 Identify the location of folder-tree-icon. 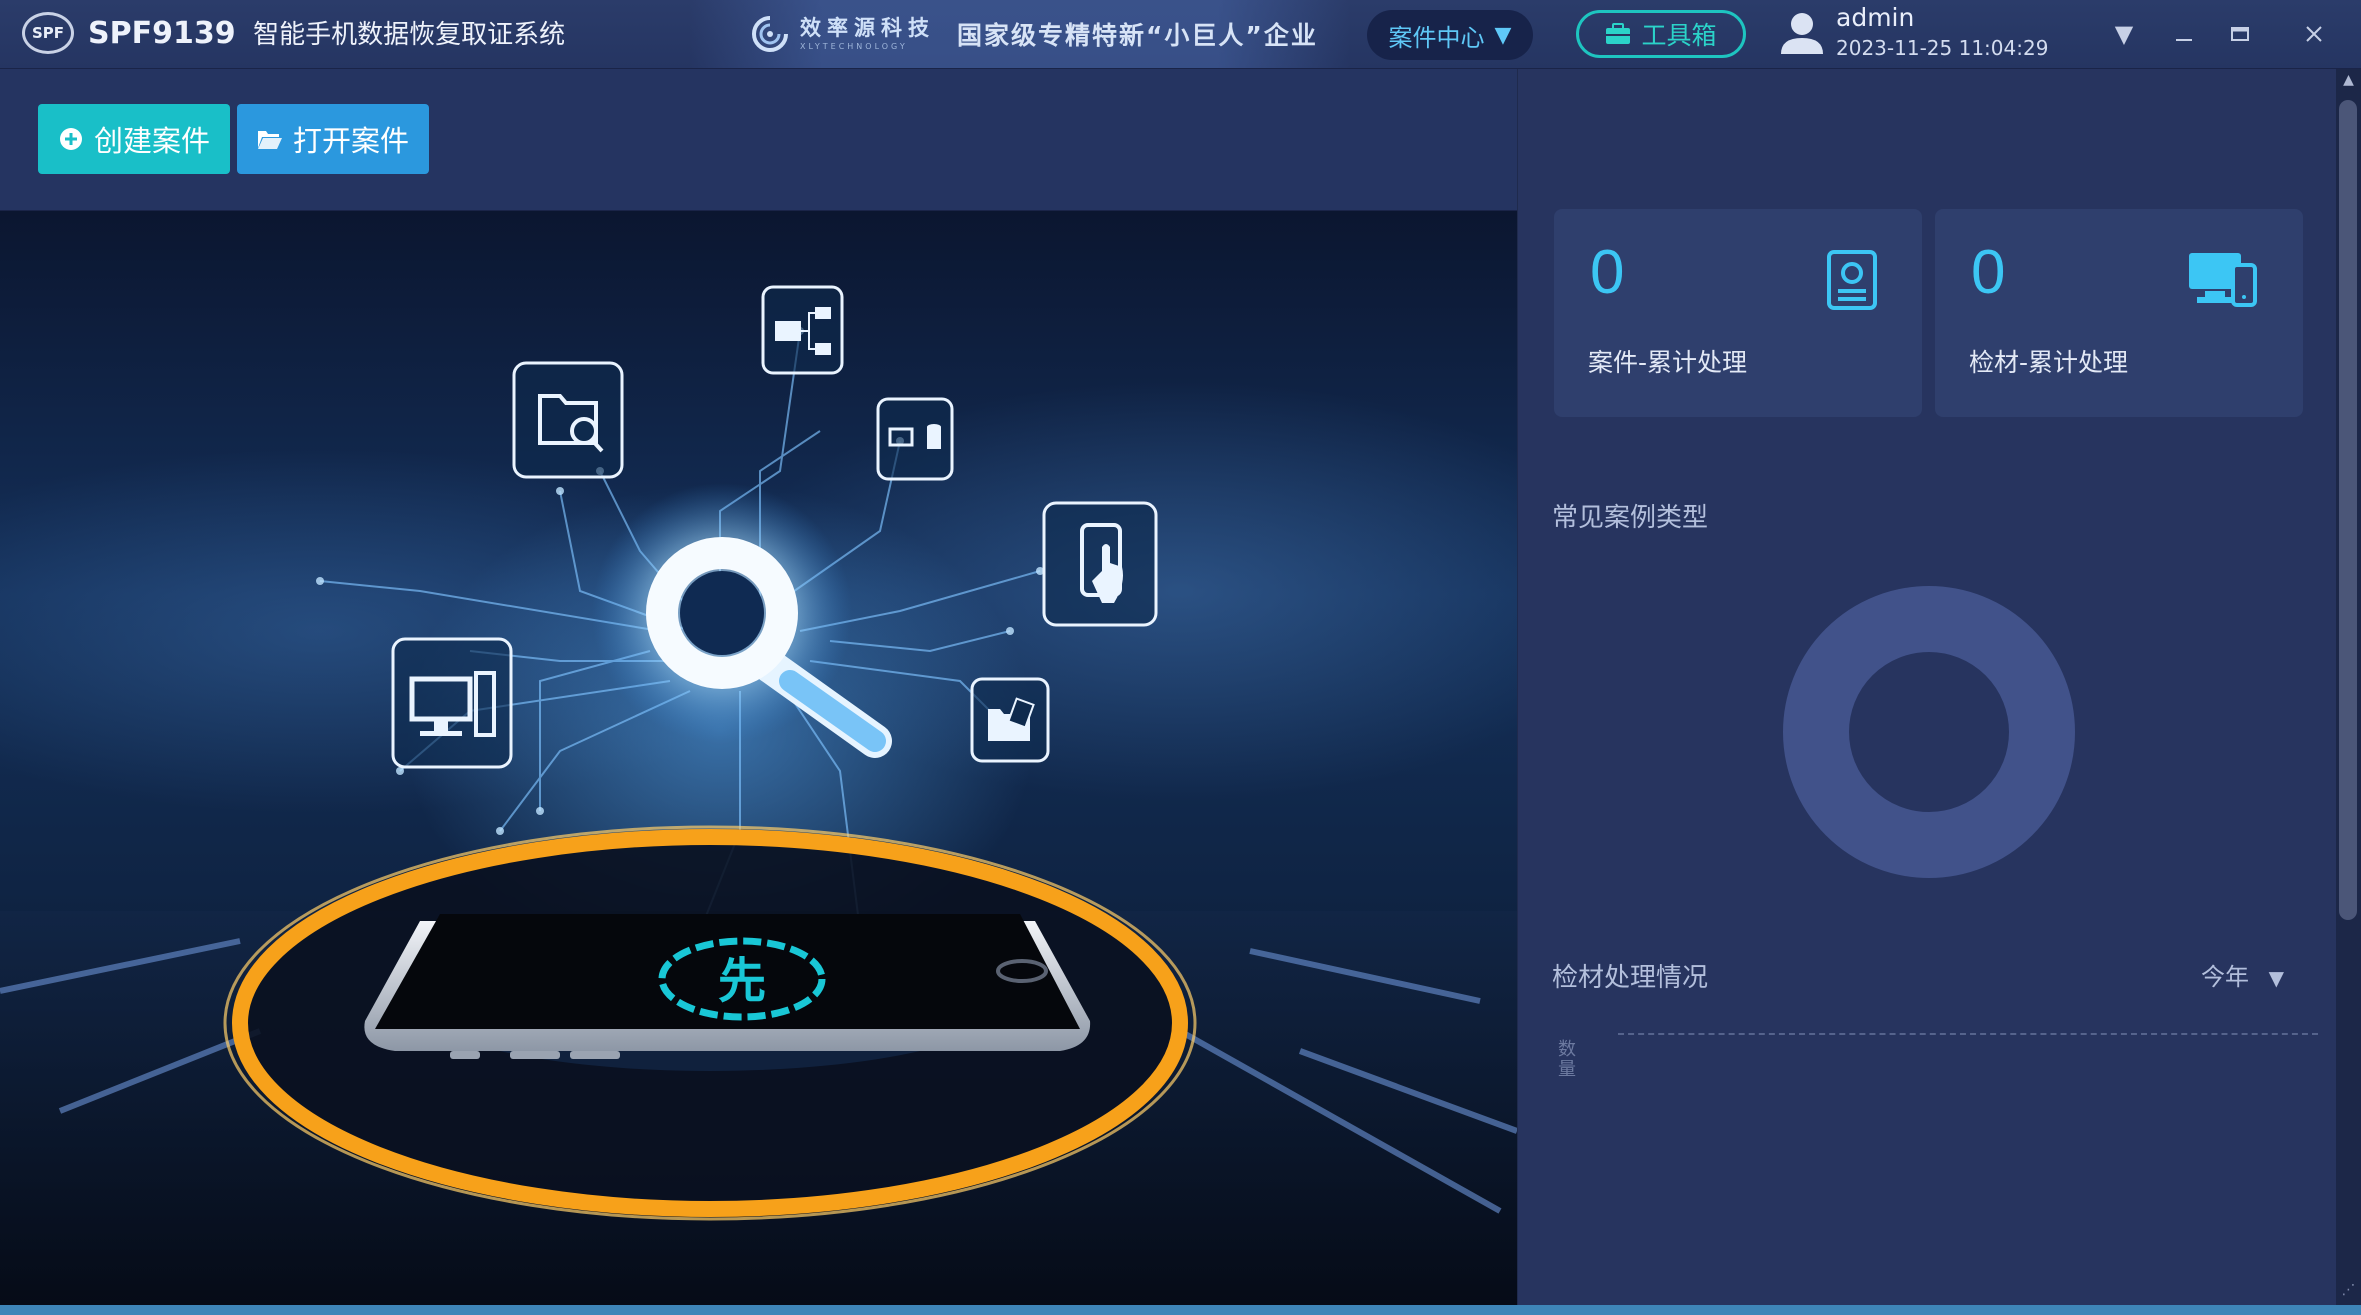
(802, 330).